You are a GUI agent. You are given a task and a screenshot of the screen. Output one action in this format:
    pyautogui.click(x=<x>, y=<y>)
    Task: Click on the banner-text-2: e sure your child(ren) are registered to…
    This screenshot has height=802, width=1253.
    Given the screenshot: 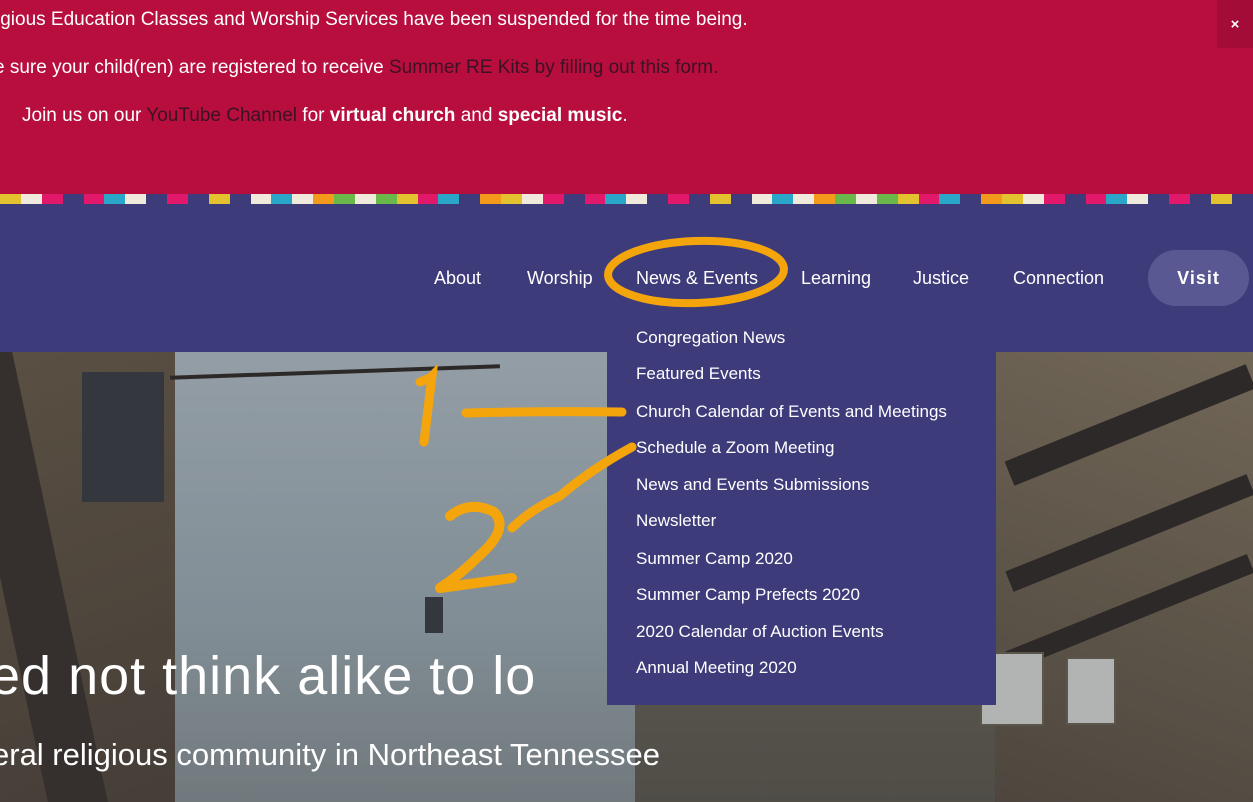 What is the action you would take?
    pyautogui.click(x=194, y=67)
    